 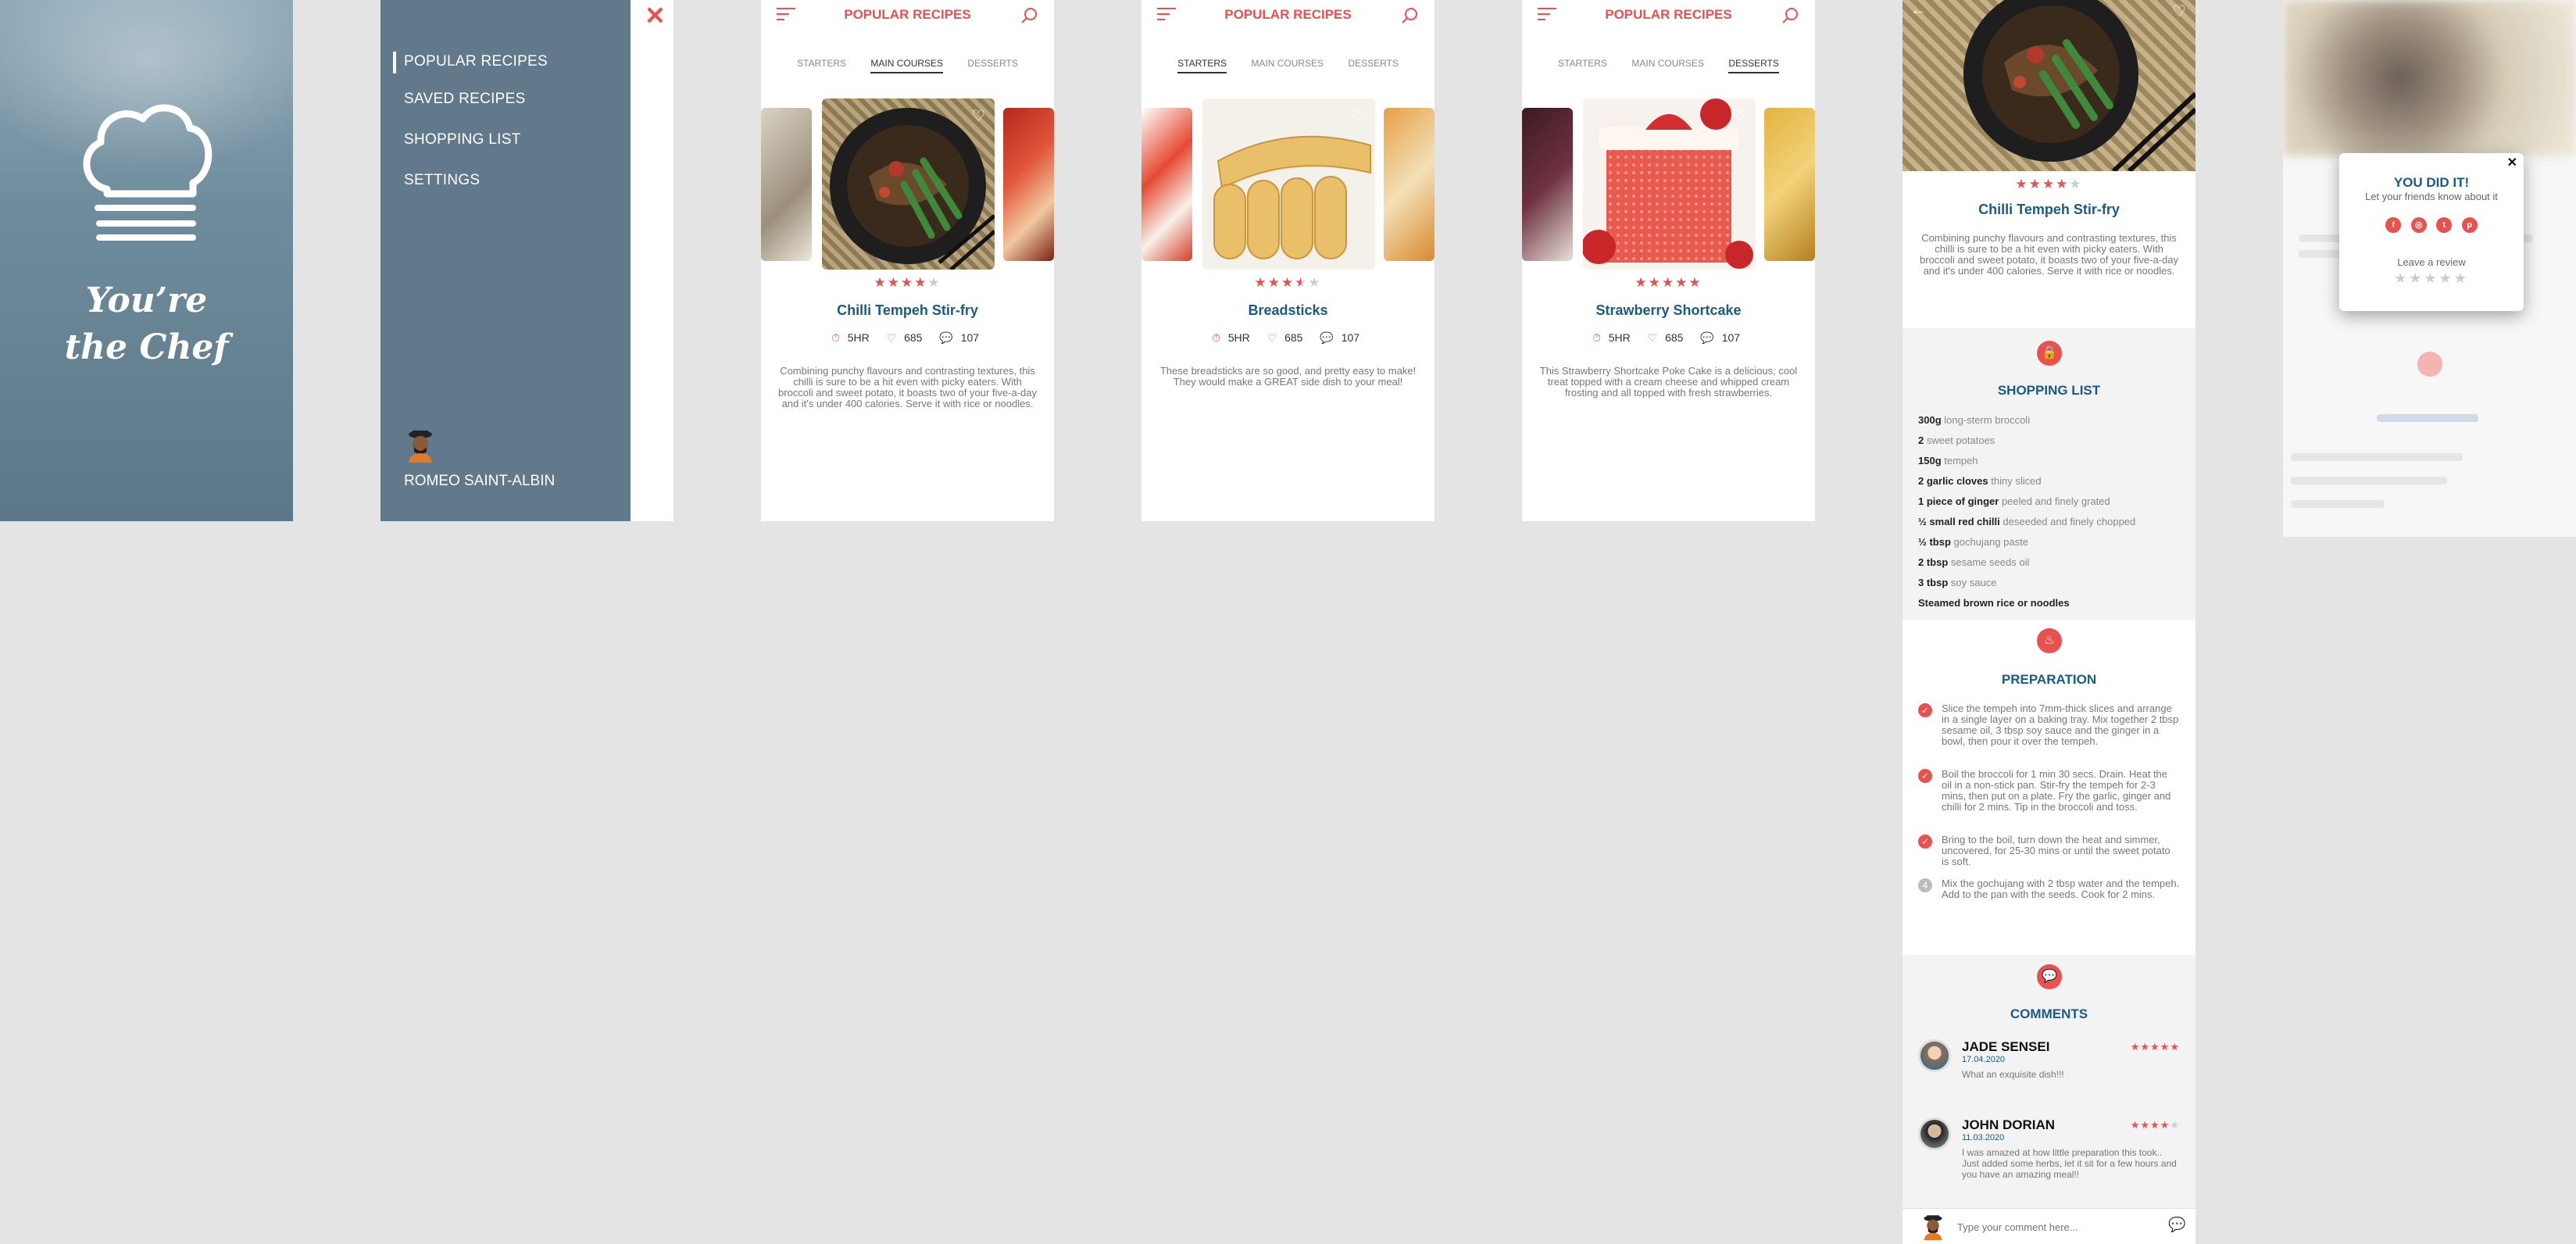 What do you see at coordinates (147, 324) in the screenshot?
I see `app-tagline: You’re the Chef` at bounding box center [147, 324].